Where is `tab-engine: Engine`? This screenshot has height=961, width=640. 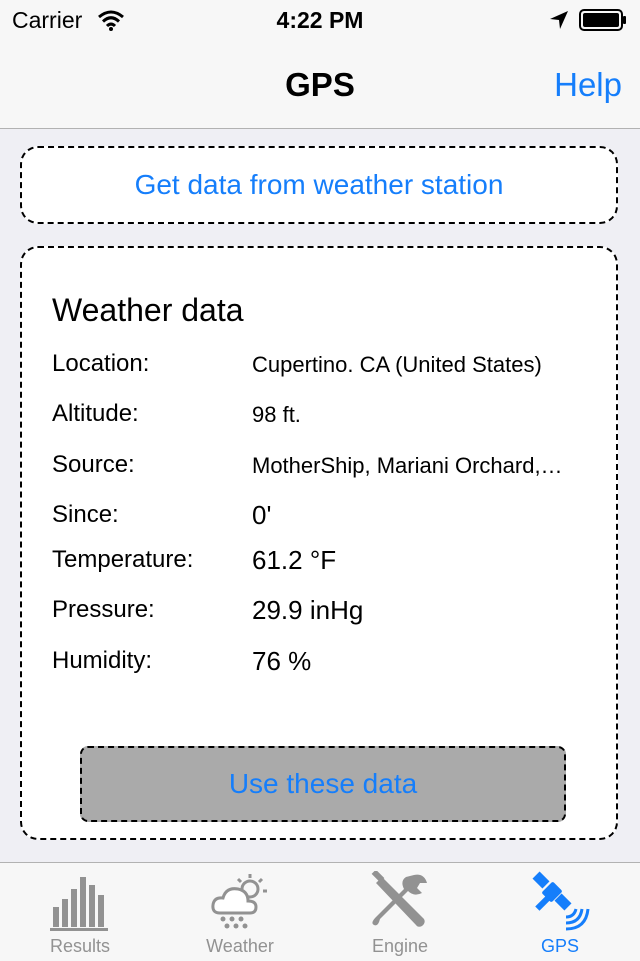 tab-engine: Engine is located at coordinates (400, 912).